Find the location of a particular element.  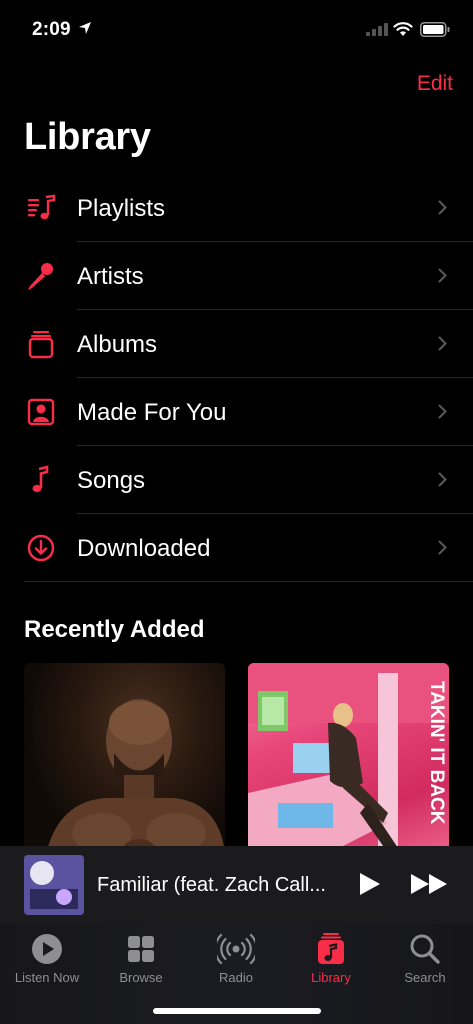

library-item-label: Albums is located at coordinates (117, 344).